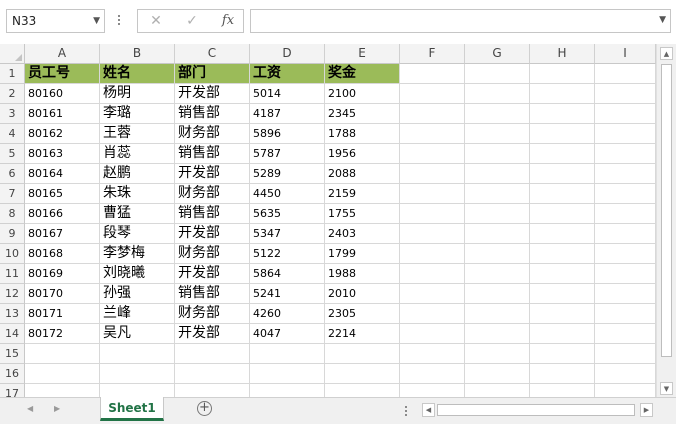  Describe the element at coordinates (432, 334) in the screenshot. I see `cell-f14` at that location.